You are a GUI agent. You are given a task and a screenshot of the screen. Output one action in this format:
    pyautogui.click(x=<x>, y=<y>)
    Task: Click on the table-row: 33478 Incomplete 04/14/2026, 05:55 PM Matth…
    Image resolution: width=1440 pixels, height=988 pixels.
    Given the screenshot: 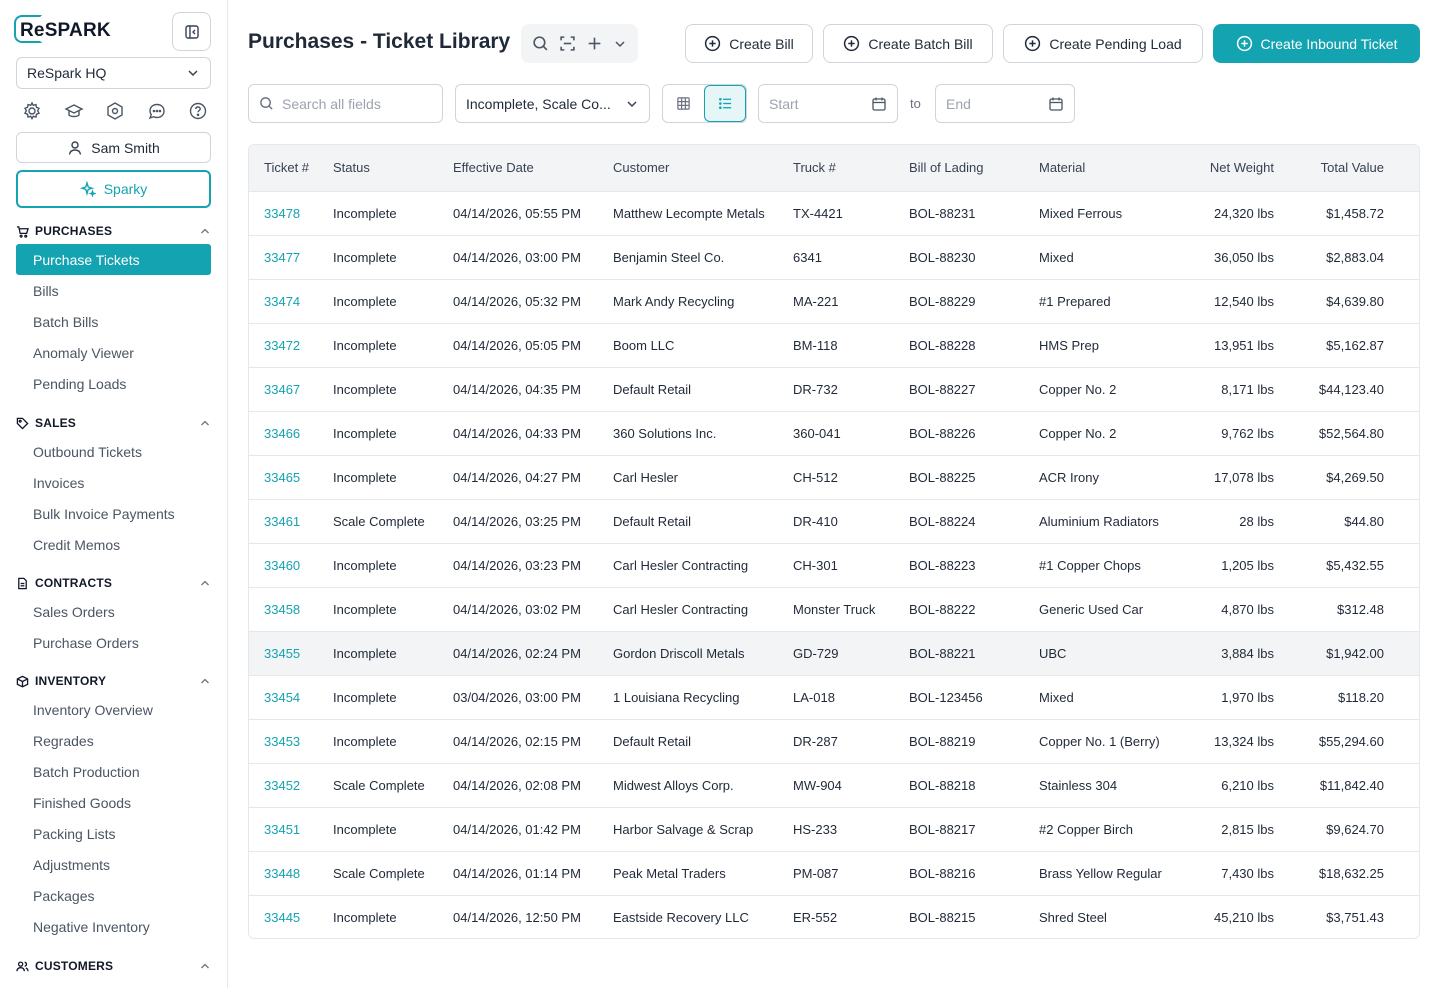 What is the action you would take?
    pyautogui.click(x=834, y=213)
    